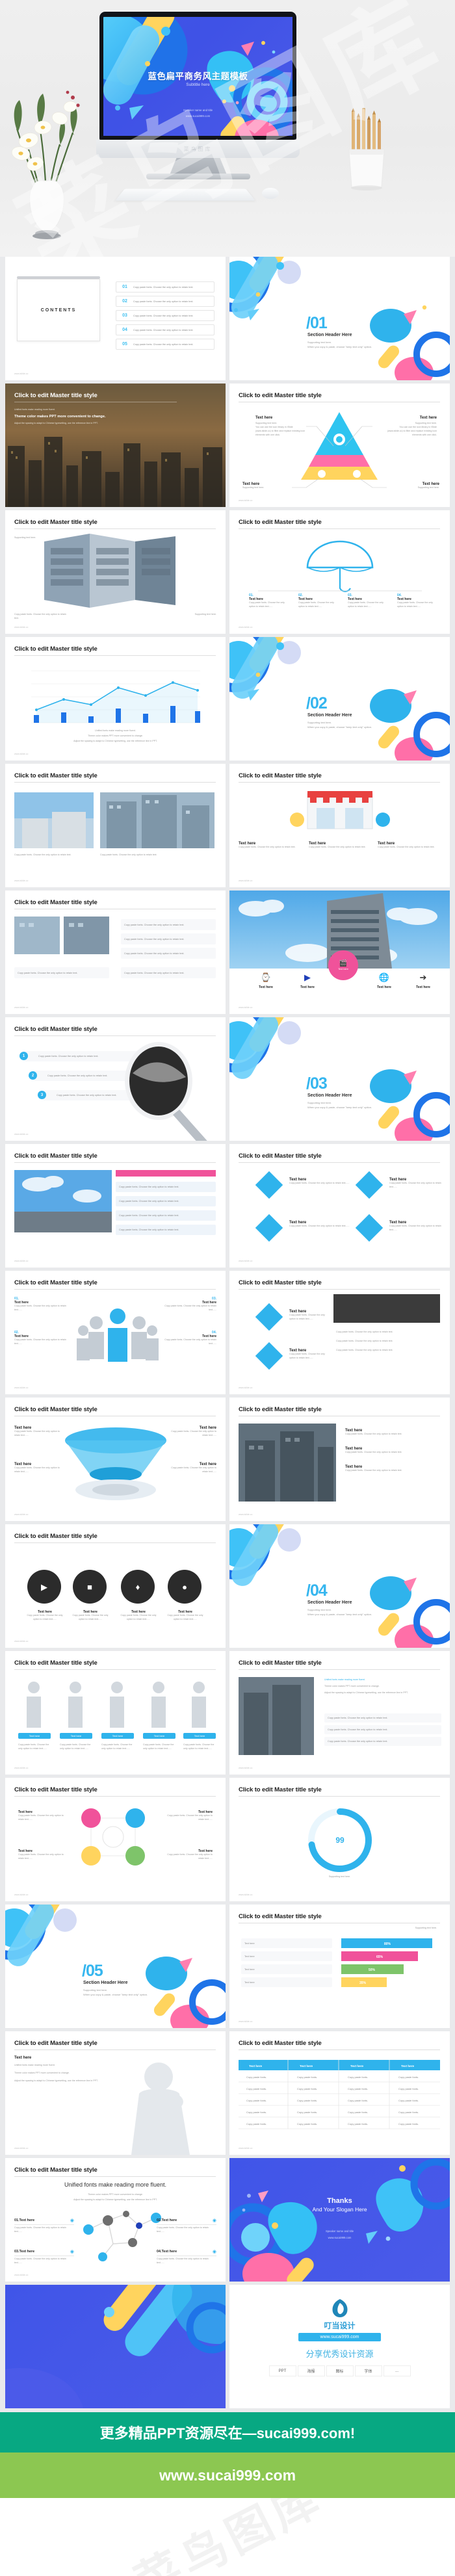  What do you see at coordinates (307, 980) in the screenshot?
I see `icon-item: ▶ Text here` at bounding box center [307, 980].